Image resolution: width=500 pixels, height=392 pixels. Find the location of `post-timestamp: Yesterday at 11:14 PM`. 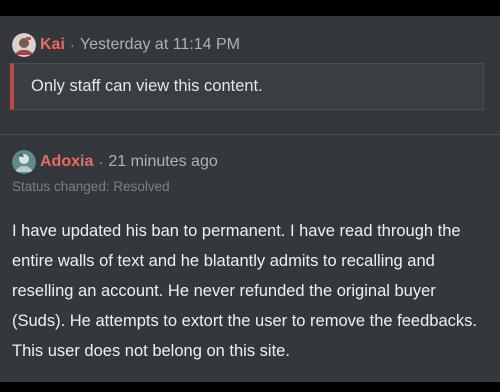

post-timestamp: Yesterday at 11:14 PM is located at coordinates (160, 45).